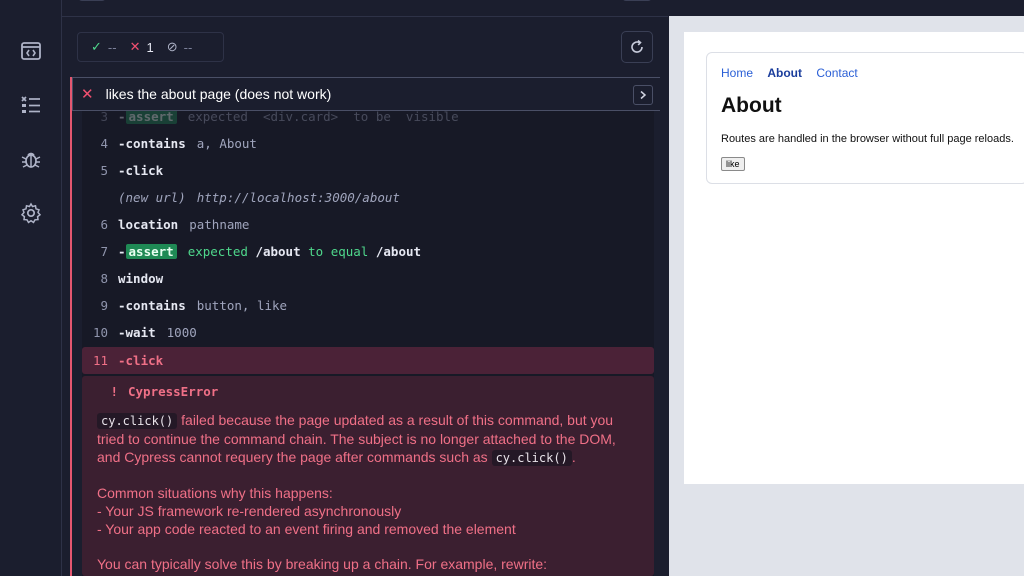 The height and width of the screenshot is (576, 1024). Describe the element at coordinates (836, 73) in the screenshot. I see `nav-link-contact: Contact` at that location.